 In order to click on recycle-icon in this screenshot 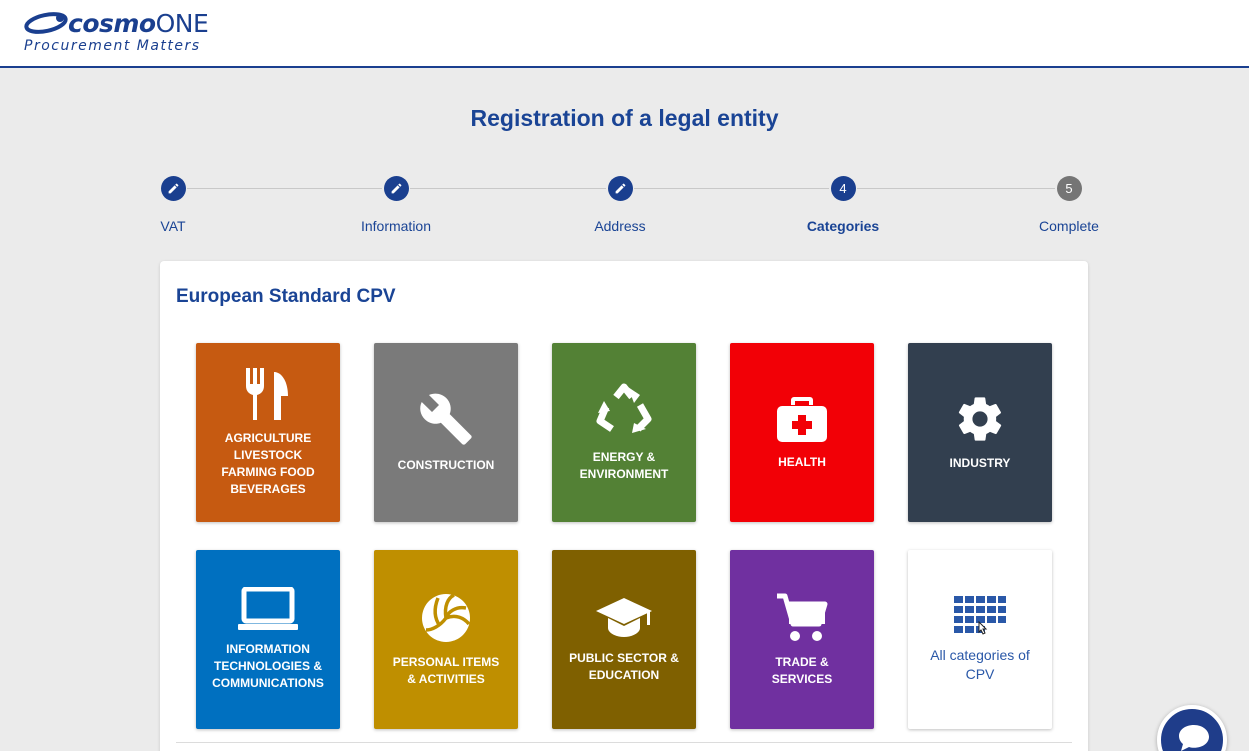, I will do `click(624, 408)`.